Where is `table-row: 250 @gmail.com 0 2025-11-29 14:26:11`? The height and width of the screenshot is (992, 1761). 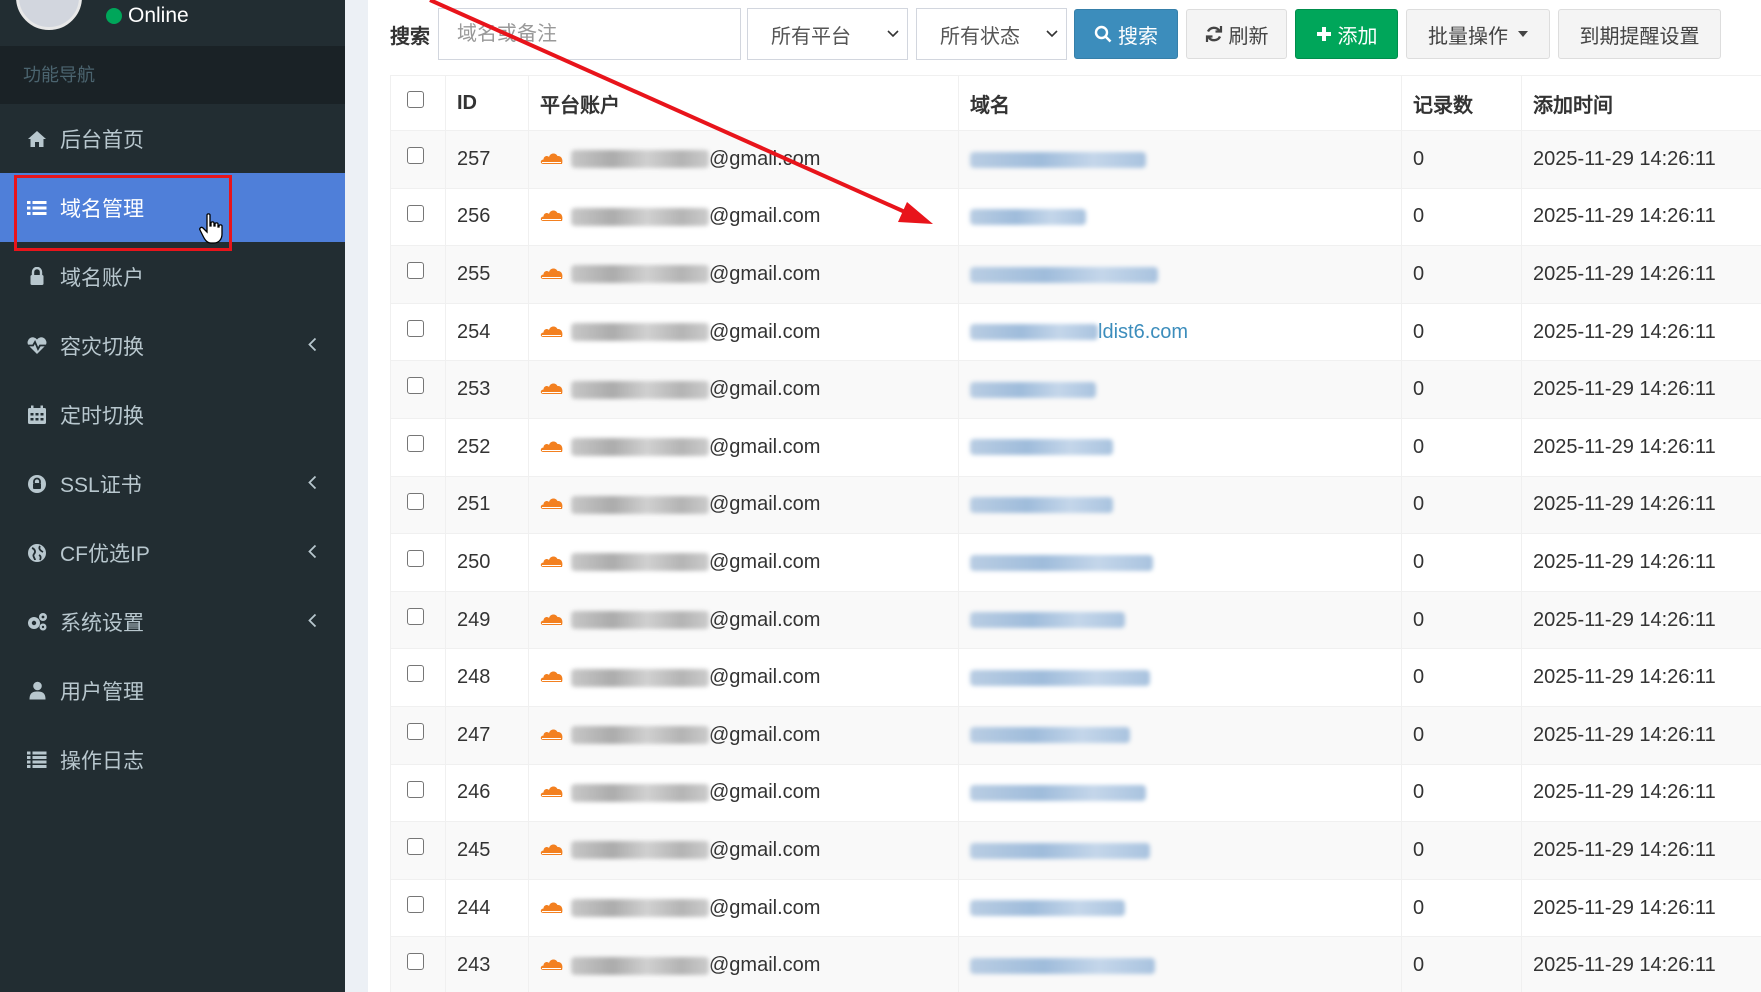 table-row: 250 @gmail.com 0 2025-11-29 14:26:11 is located at coordinates (1075, 562).